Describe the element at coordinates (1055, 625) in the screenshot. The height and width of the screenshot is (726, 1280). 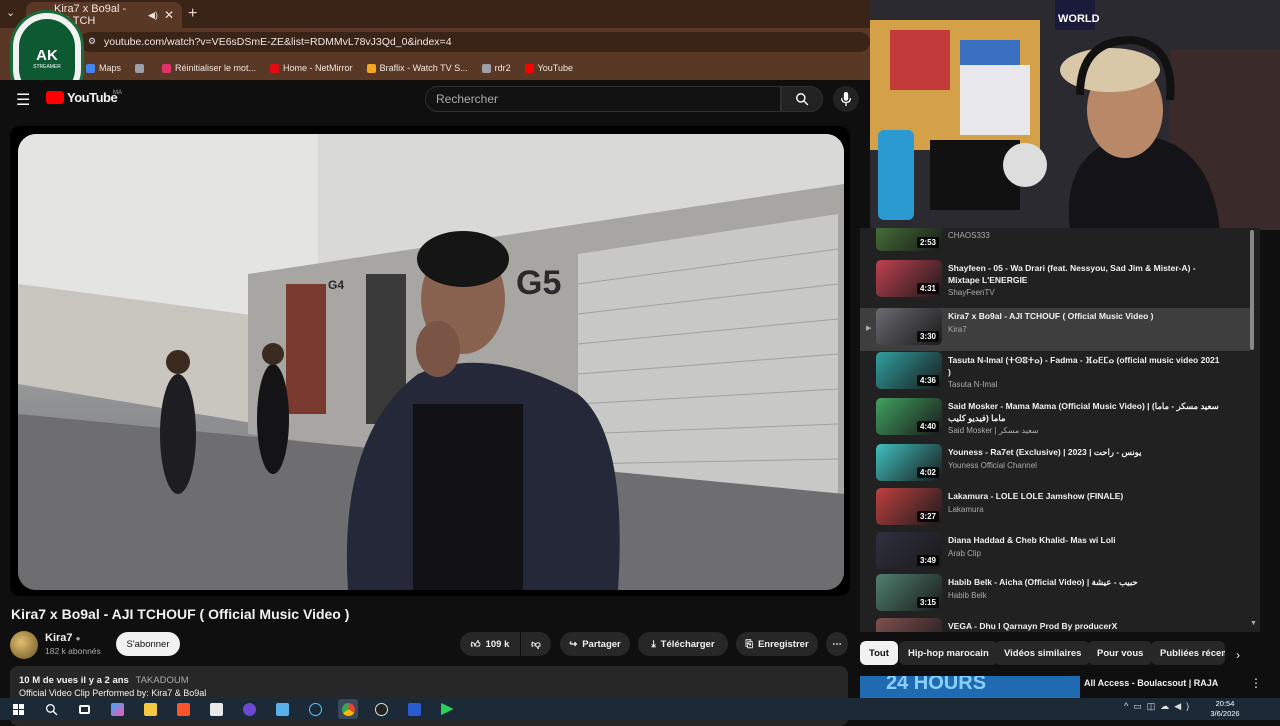
I see `playlist-item: VEGA - Dhu l Qarnayn Prod By producerX` at that location.